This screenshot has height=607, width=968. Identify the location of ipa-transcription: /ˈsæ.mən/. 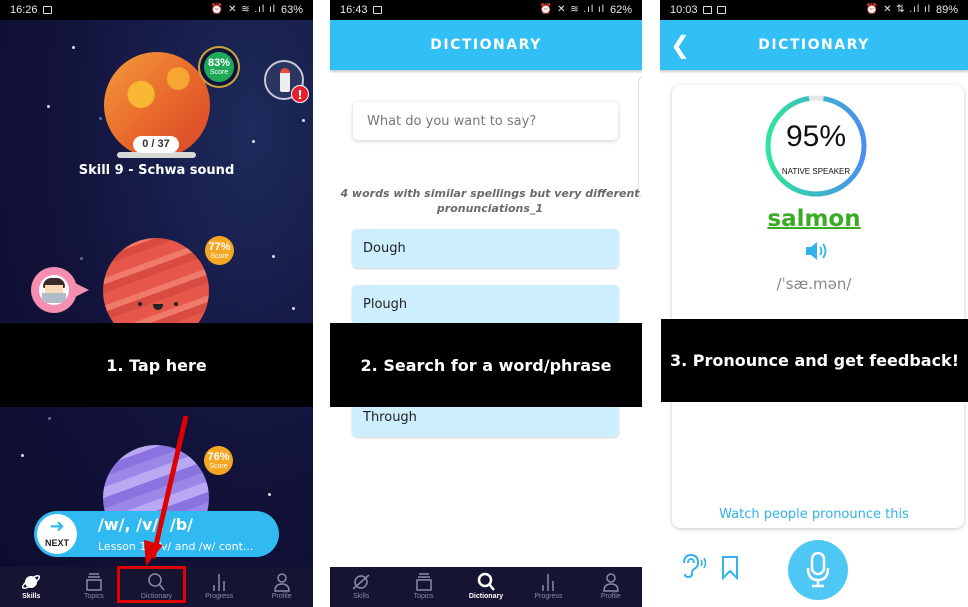
(814, 284).